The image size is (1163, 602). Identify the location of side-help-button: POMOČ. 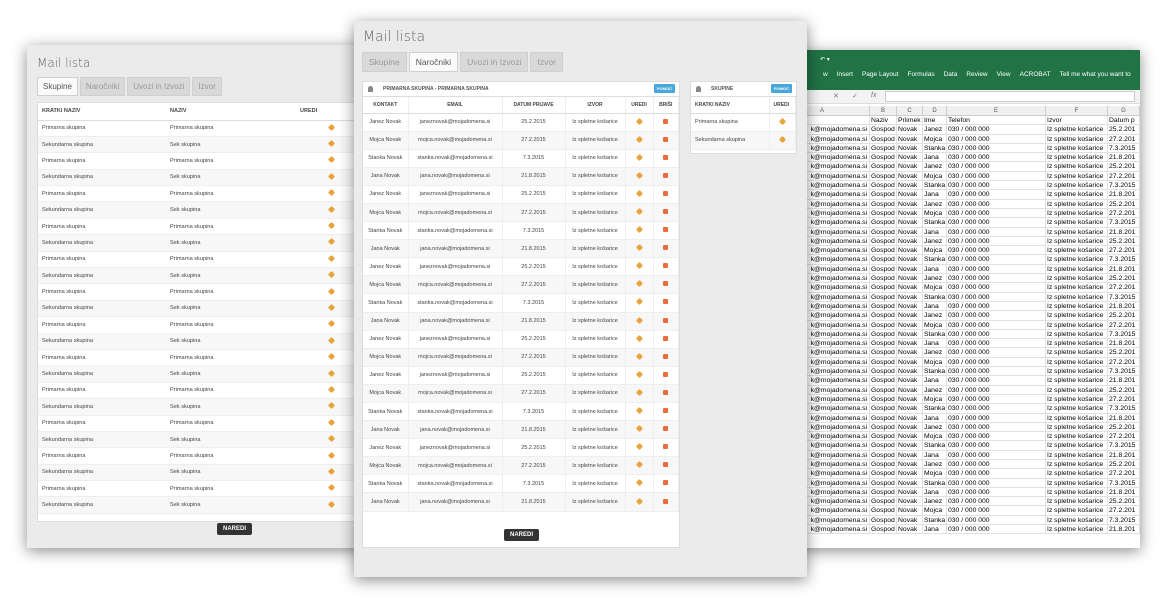
(781, 88).